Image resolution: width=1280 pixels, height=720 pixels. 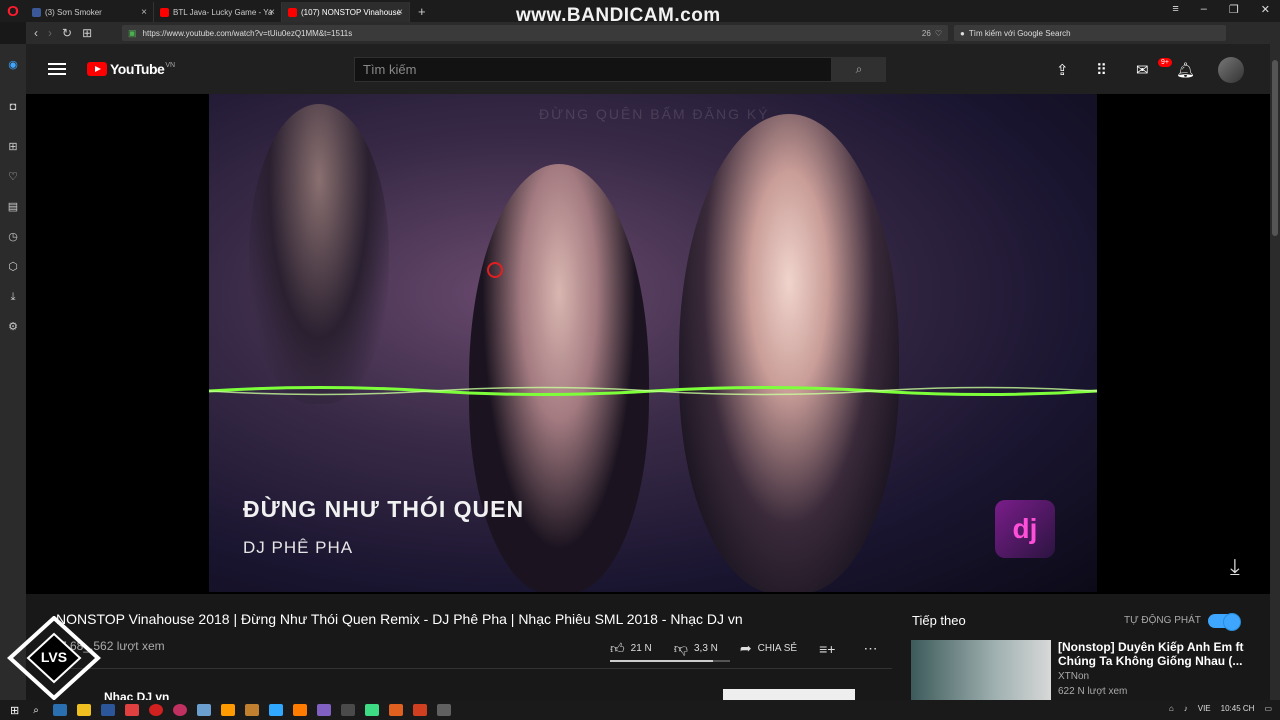 What do you see at coordinates (662, 661) in the screenshot?
I see `like-ratio-fill` at bounding box center [662, 661].